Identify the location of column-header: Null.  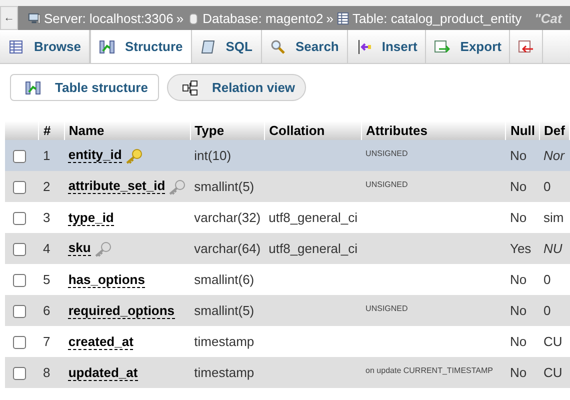
(523, 130).